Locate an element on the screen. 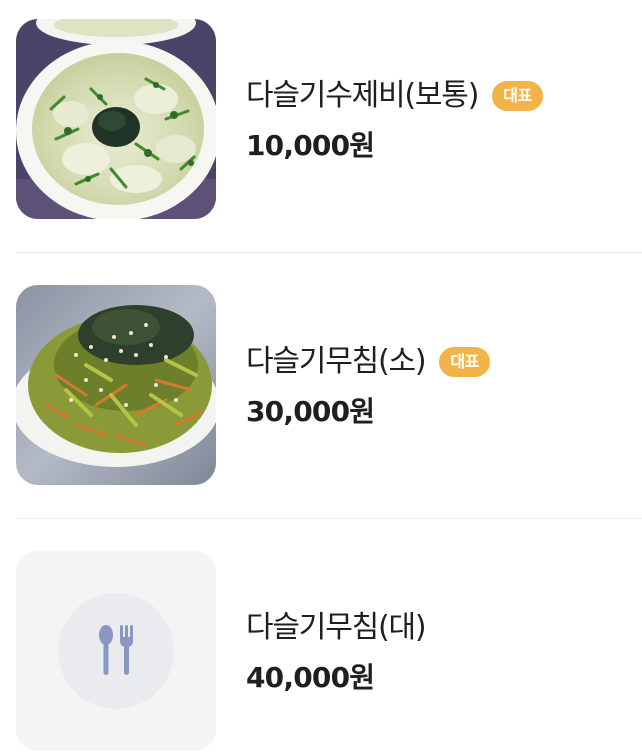  menu-item-price: 30,000원 is located at coordinates (310, 411).